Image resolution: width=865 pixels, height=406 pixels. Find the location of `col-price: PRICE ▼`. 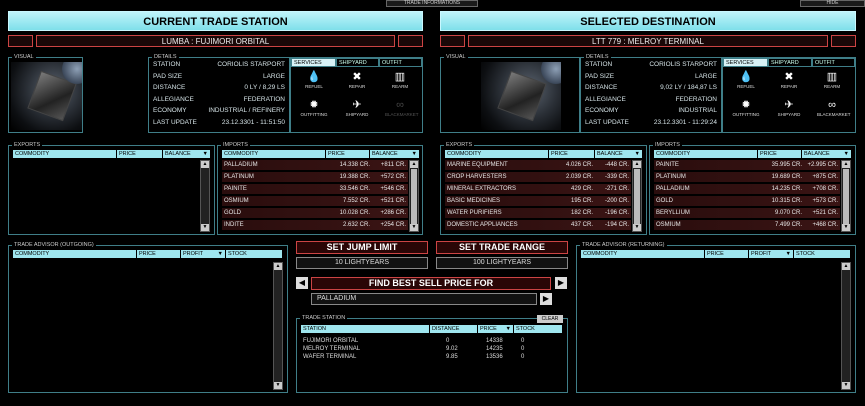

col-price: PRICE ▼ is located at coordinates (496, 329).